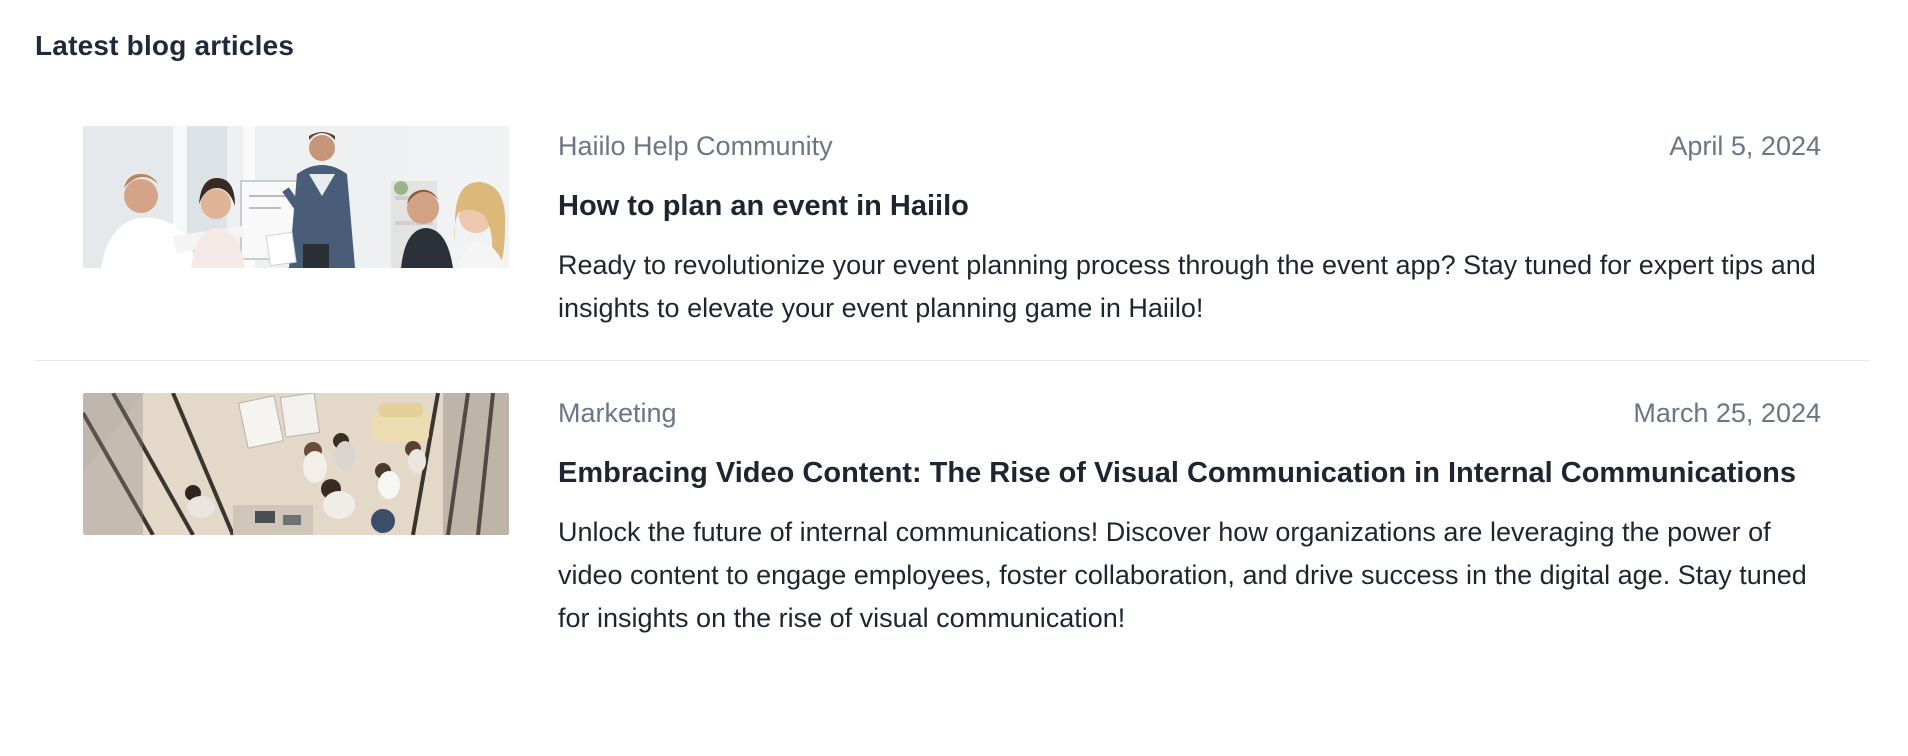 Image resolution: width=1908 pixels, height=756 pixels. I want to click on article-thumbnail-office-overhead, so click(296, 464).